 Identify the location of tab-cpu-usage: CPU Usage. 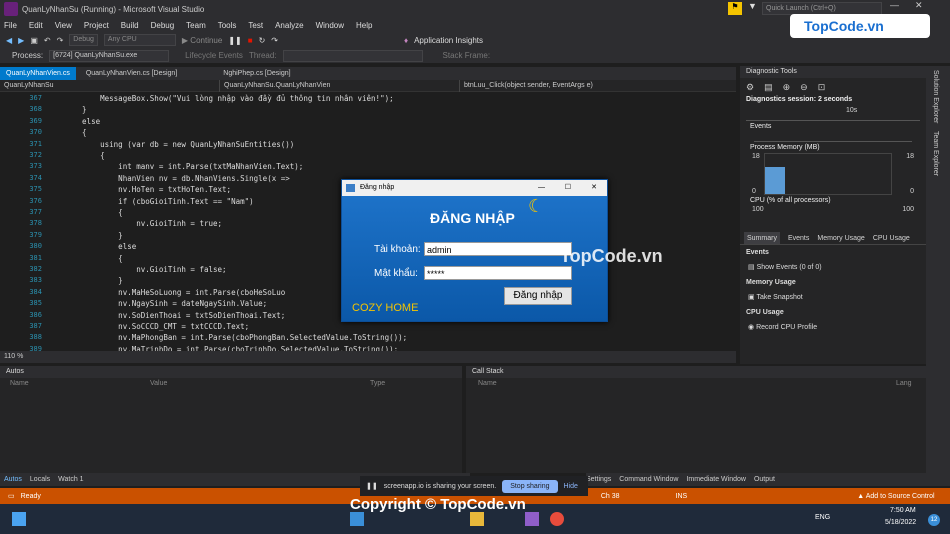
(891, 238).